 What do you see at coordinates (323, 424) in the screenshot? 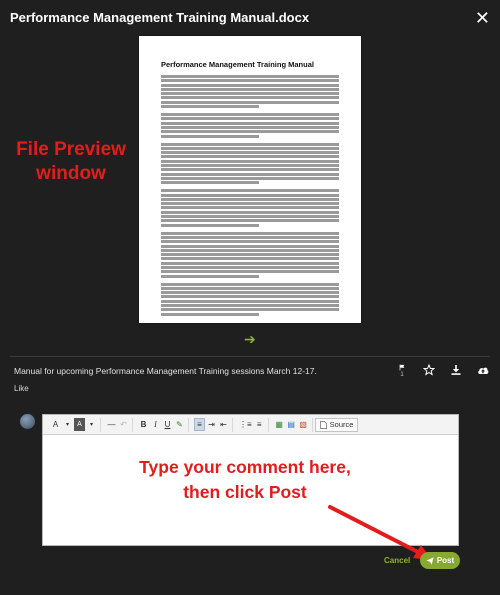
I see `document-icon` at bounding box center [323, 424].